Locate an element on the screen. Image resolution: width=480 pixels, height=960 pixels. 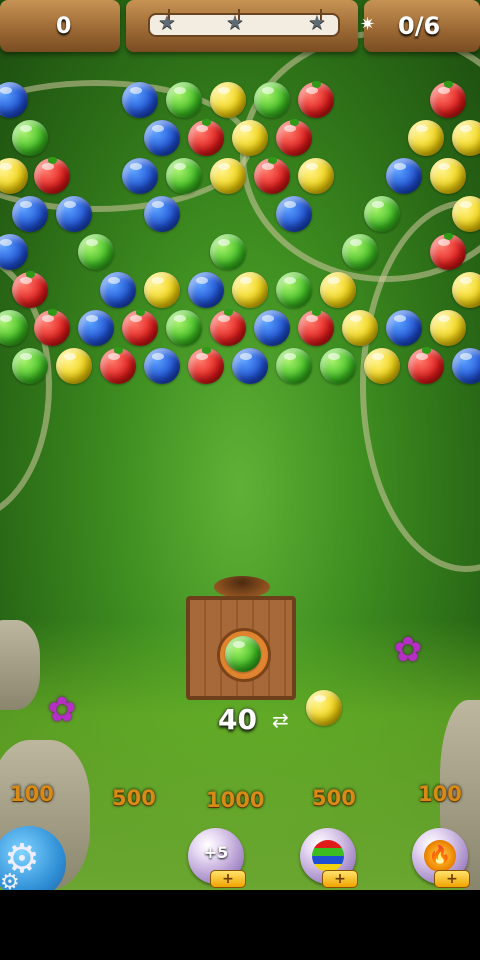
score-value: 0 is located at coordinates (64, 26).